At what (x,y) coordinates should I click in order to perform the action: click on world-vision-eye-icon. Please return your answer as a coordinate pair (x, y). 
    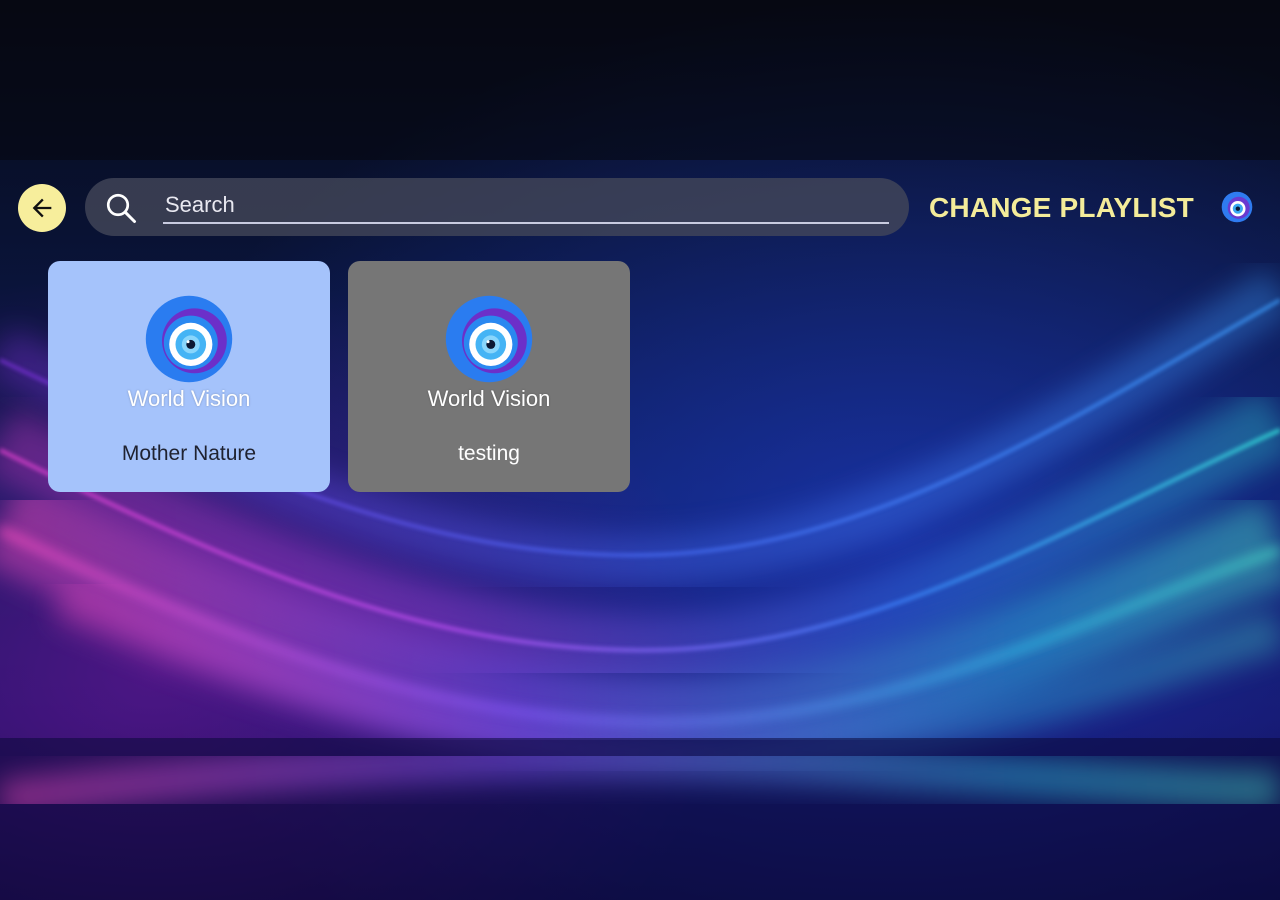
    Looking at the image, I should click on (1237, 207).